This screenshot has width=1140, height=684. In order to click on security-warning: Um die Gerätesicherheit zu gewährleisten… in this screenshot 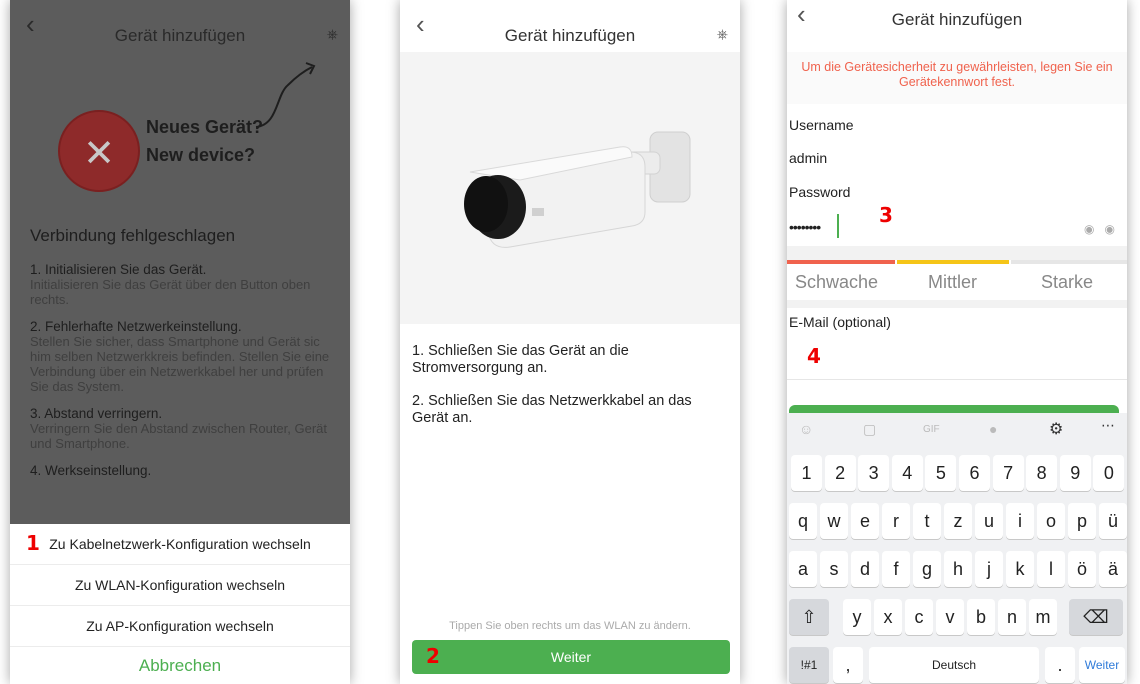, I will do `click(957, 78)`.